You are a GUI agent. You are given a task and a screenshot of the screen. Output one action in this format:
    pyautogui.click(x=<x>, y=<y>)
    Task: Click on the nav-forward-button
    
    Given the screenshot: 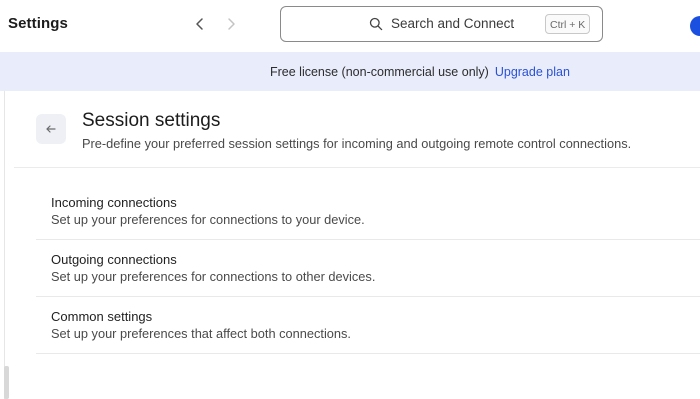 What is the action you would take?
    pyautogui.click(x=231, y=24)
    